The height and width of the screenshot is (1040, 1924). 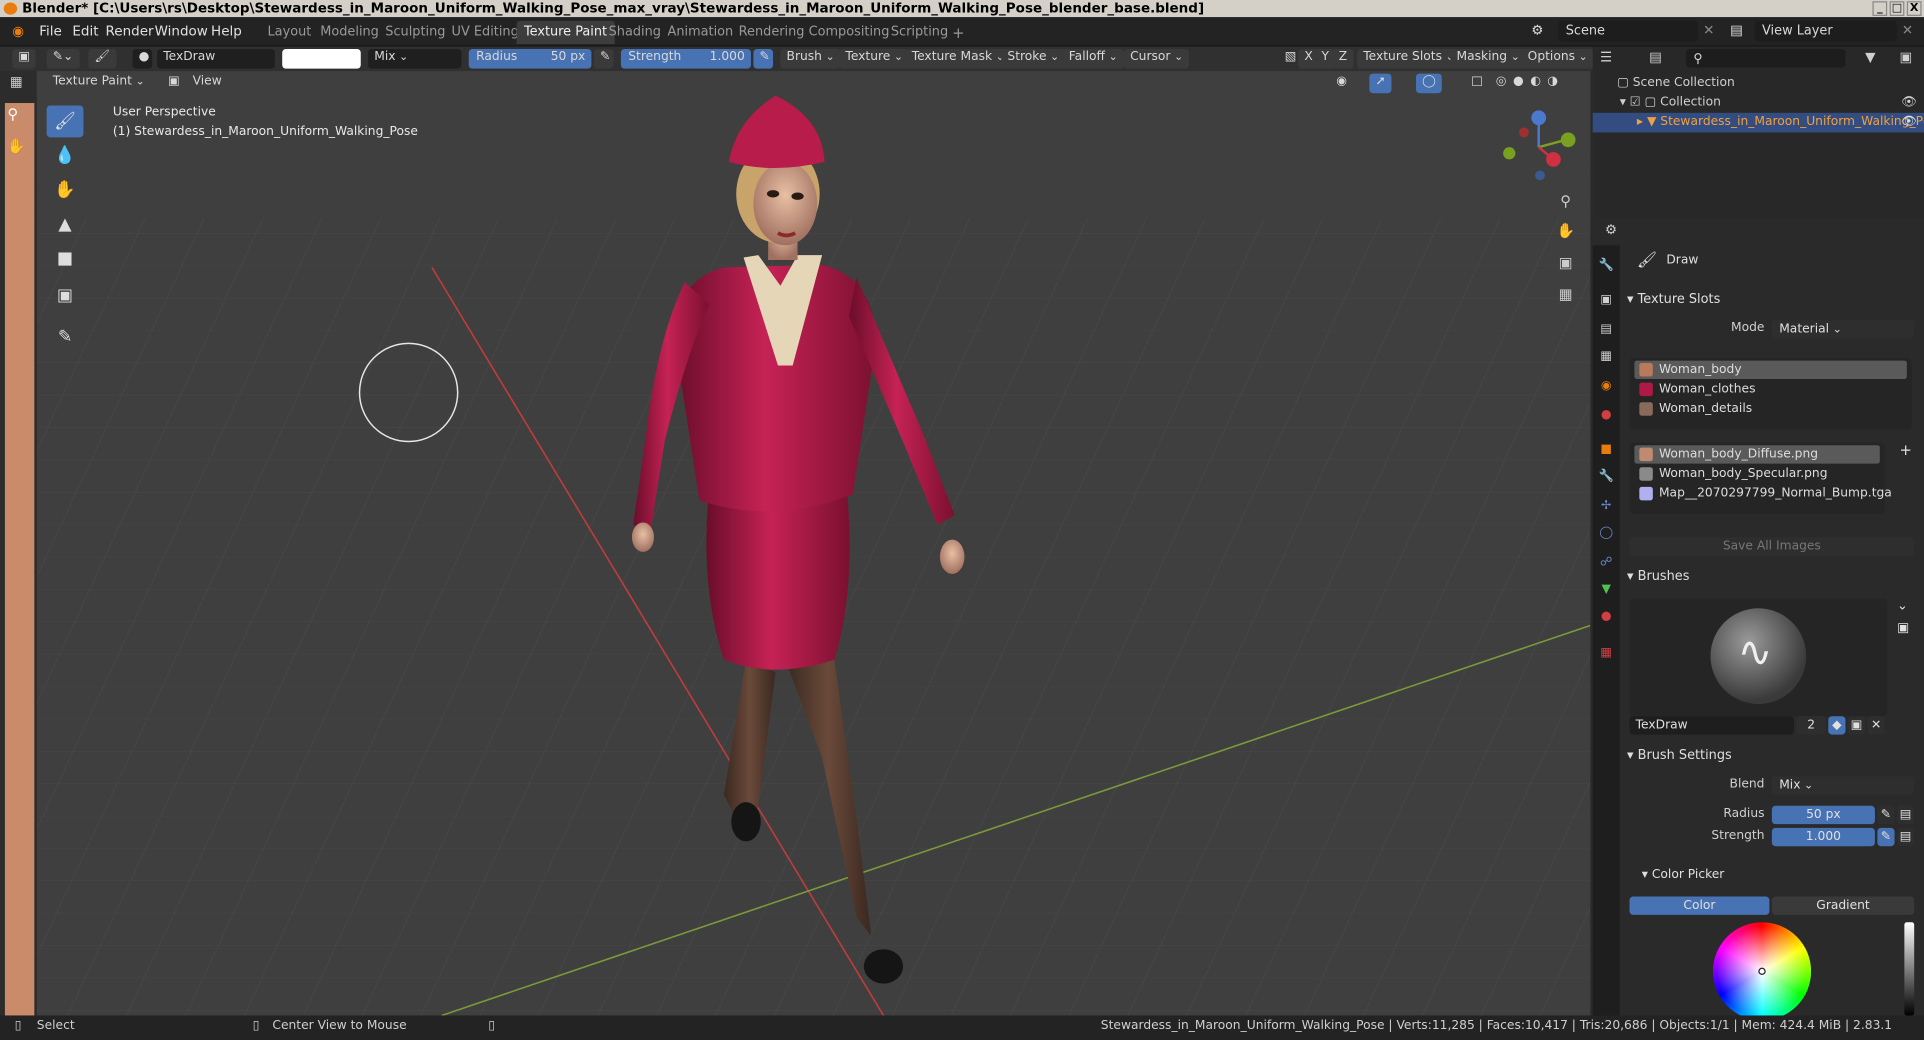 What do you see at coordinates (1537, 30) in the screenshot?
I see `scene-icon: ⚙` at bounding box center [1537, 30].